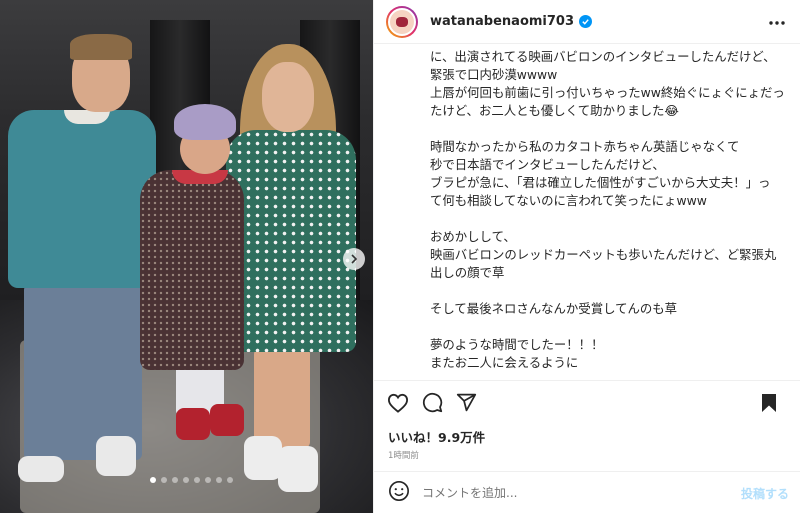 This screenshot has height=513, width=800. What do you see at coordinates (205, 122) in the screenshot?
I see `person-2-hair` at bounding box center [205, 122].